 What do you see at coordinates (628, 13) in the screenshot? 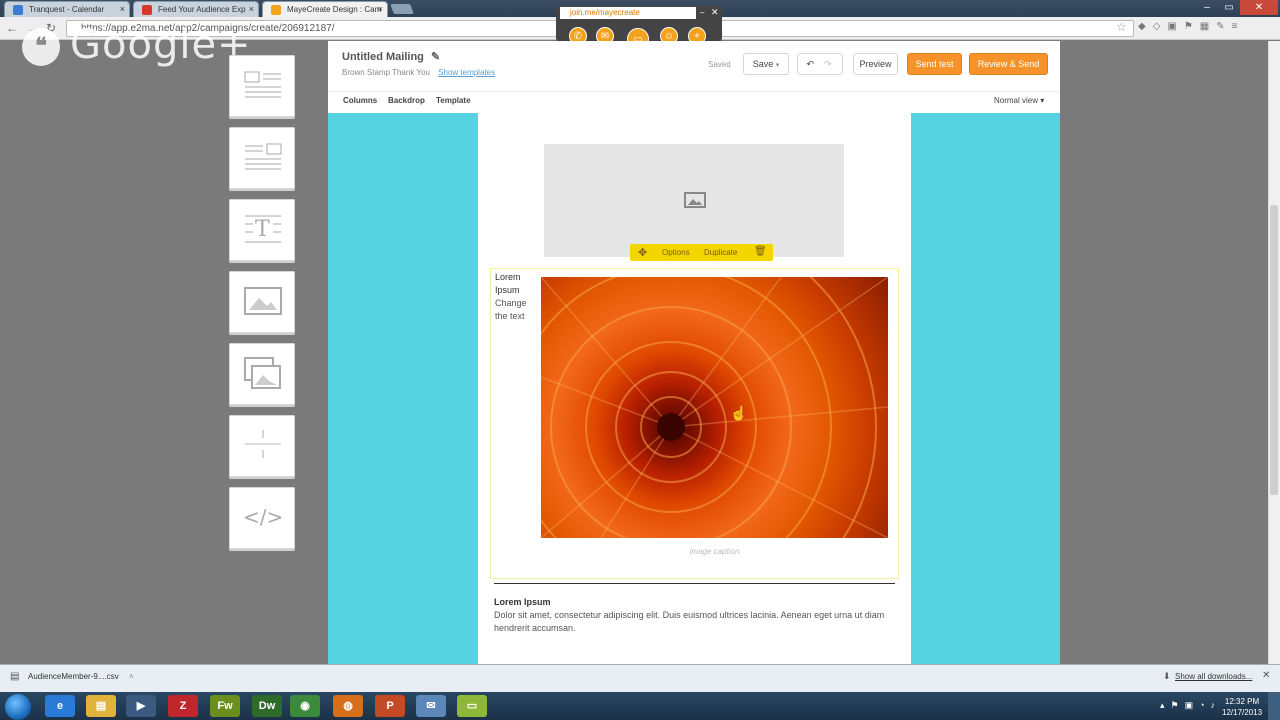
I see `joinme-url: join.me/mayecreate` at bounding box center [628, 13].